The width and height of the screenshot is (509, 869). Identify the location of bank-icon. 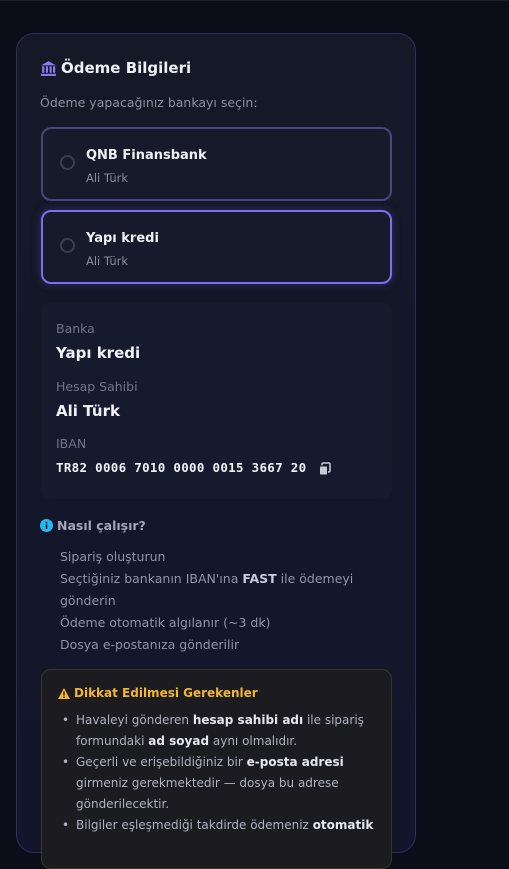
(48, 68).